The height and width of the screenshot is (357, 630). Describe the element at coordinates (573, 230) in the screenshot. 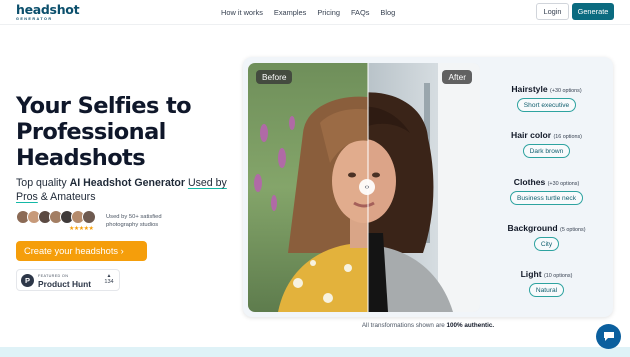

I see `option-count: (5 options)` at that location.